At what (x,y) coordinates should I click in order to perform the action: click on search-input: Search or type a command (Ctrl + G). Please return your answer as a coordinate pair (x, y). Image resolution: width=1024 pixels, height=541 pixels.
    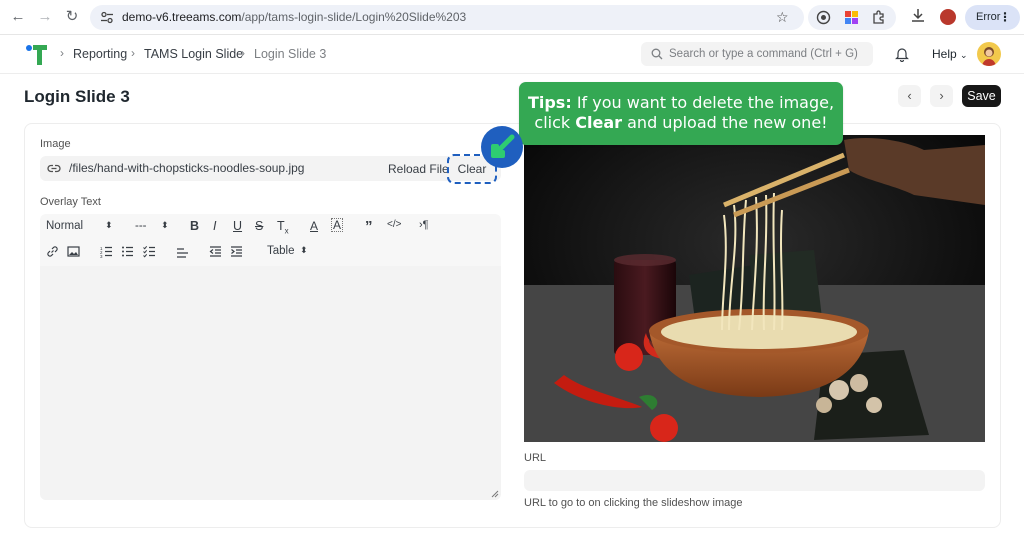
    Looking at the image, I should click on (757, 54).